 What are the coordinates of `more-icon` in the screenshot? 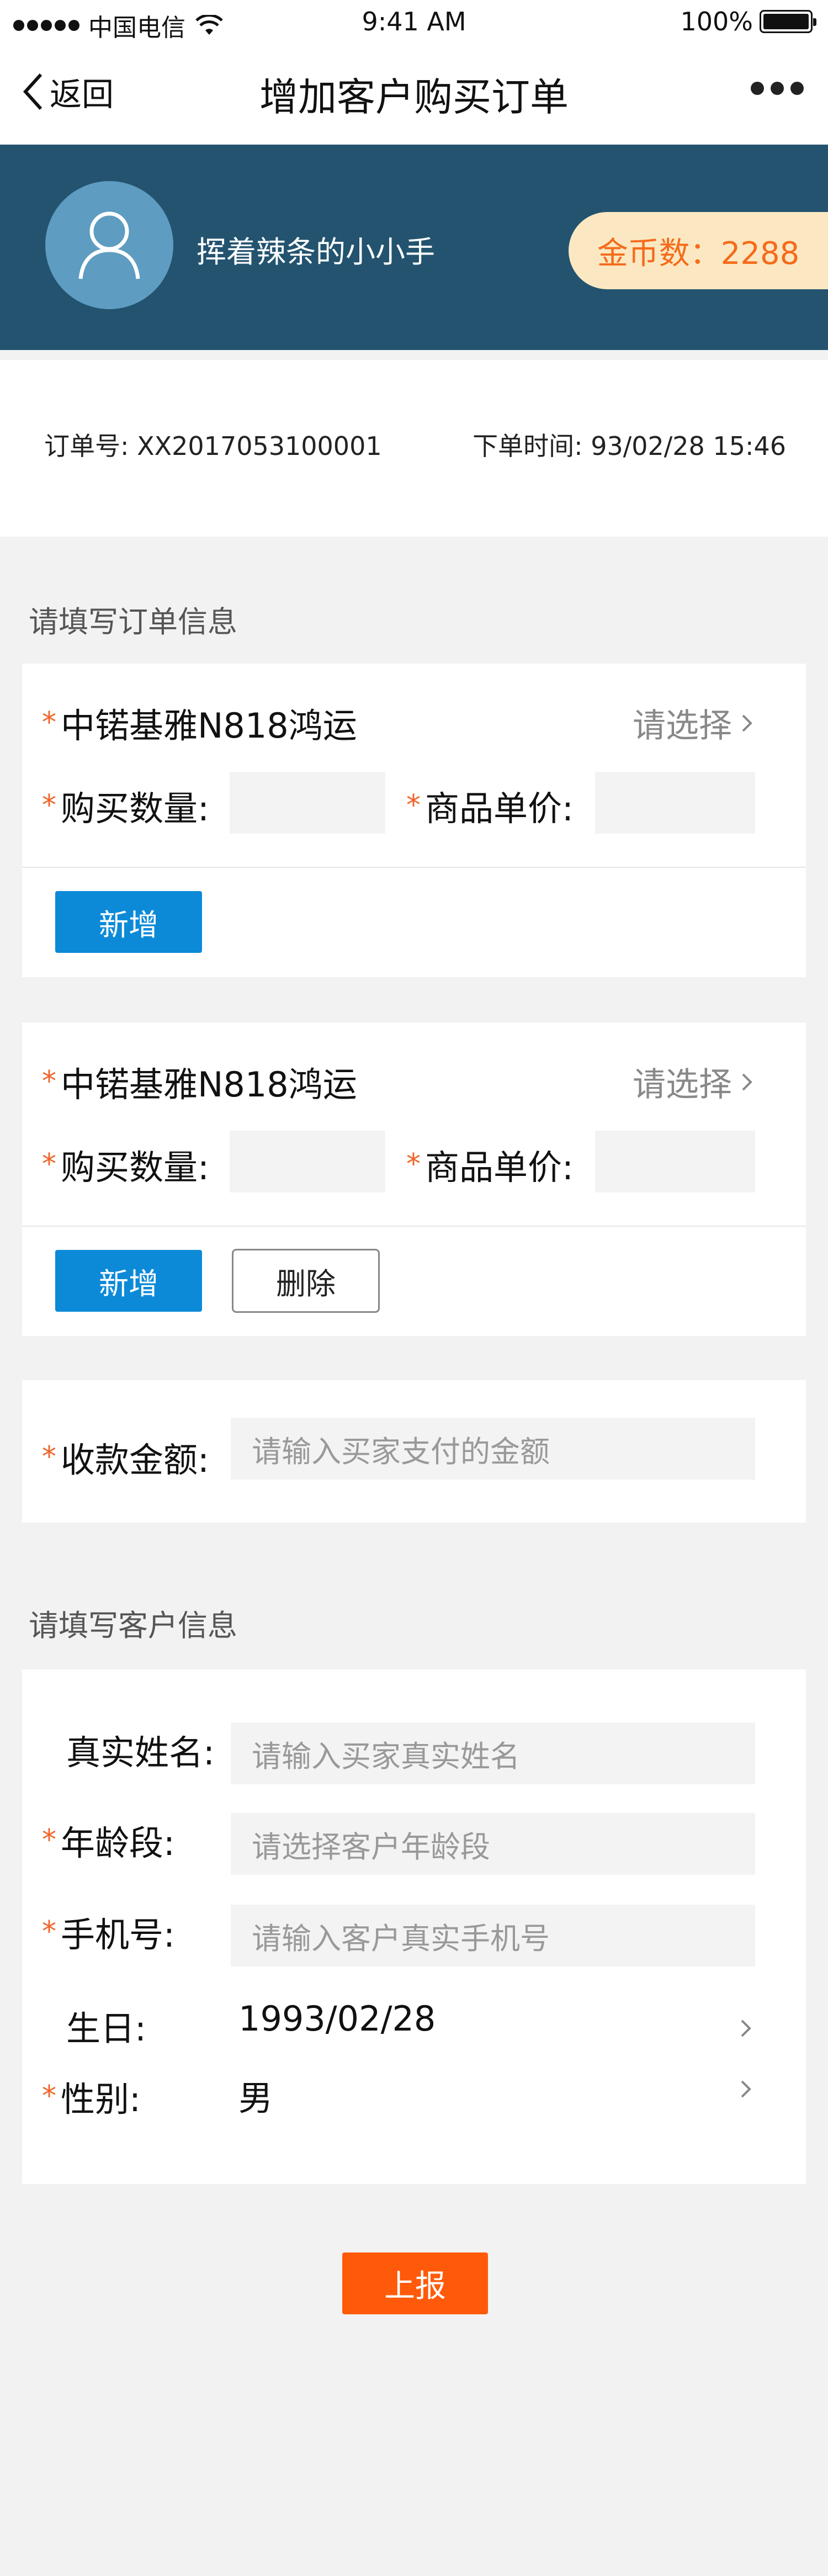 It's located at (778, 88).